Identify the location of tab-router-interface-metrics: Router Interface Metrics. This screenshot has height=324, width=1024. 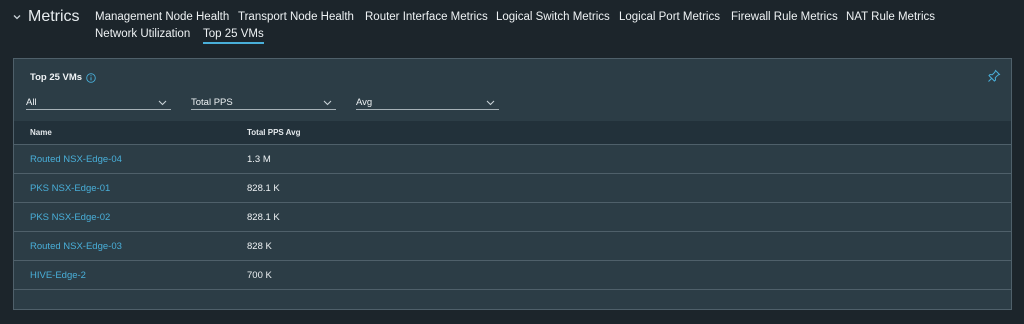
(426, 17).